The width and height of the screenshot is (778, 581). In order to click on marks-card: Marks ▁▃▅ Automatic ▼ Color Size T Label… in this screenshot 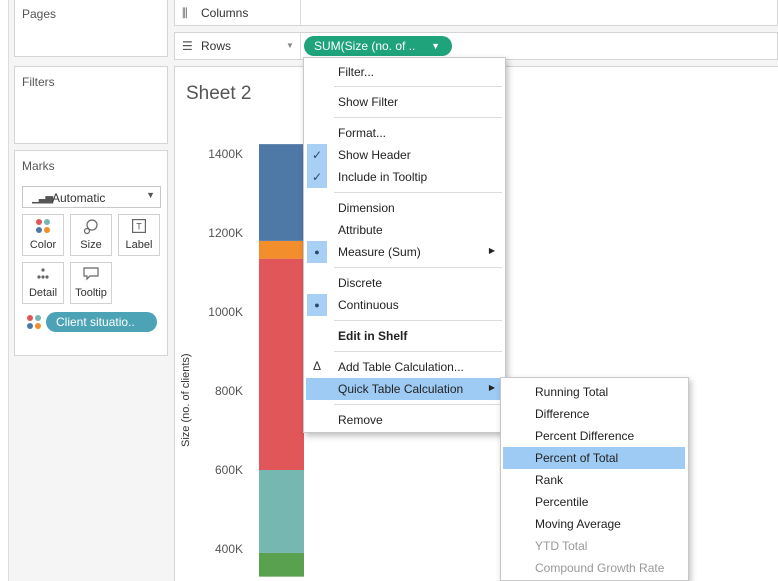, I will do `click(91, 253)`.